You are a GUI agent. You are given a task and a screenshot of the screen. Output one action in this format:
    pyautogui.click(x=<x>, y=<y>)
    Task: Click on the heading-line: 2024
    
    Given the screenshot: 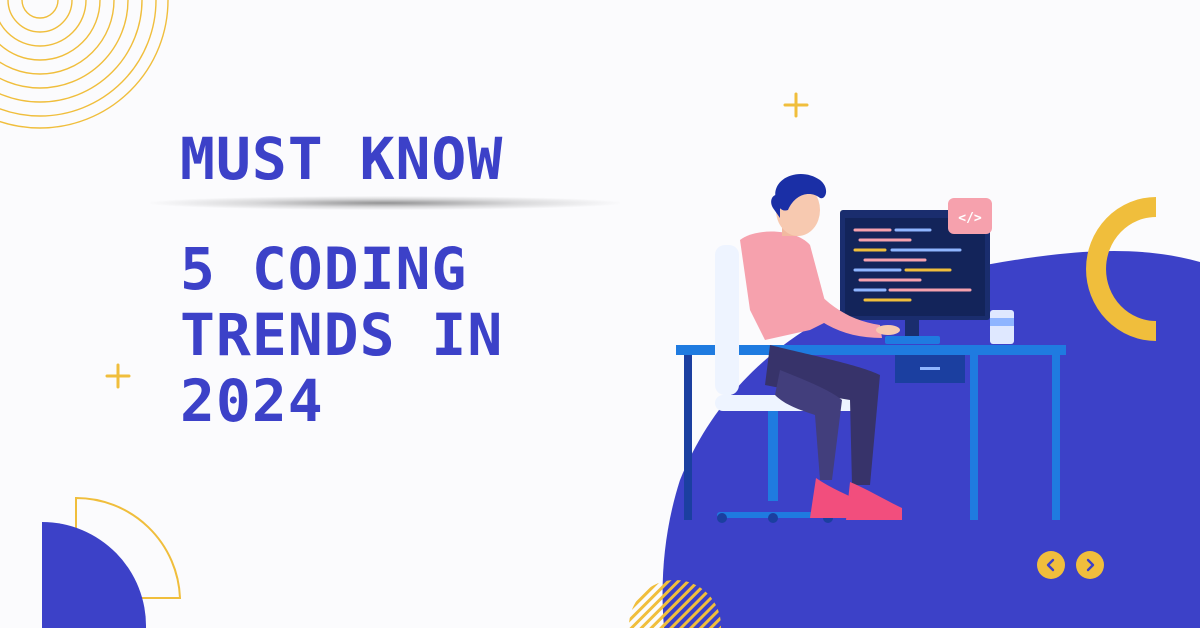 What is the action you would take?
    pyautogui.click(x=252, y=401)
    